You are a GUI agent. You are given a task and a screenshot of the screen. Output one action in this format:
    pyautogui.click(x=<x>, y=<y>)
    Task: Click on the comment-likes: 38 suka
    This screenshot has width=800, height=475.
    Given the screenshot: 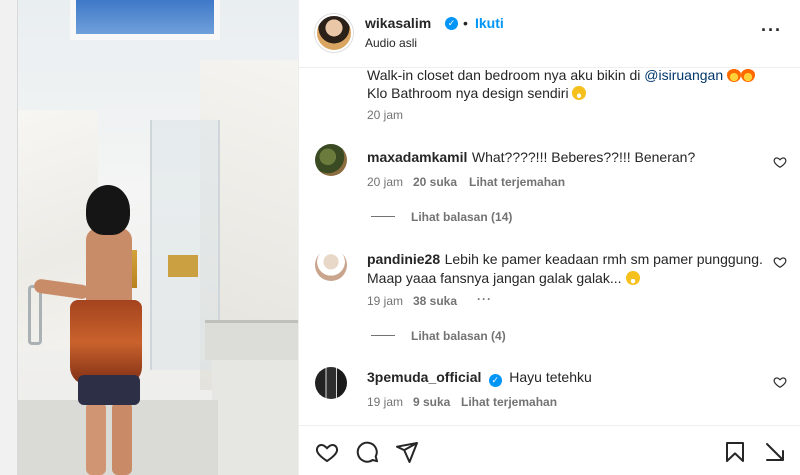 What is the action you would take?
    pyautogui.click(x=435, y=301)
    